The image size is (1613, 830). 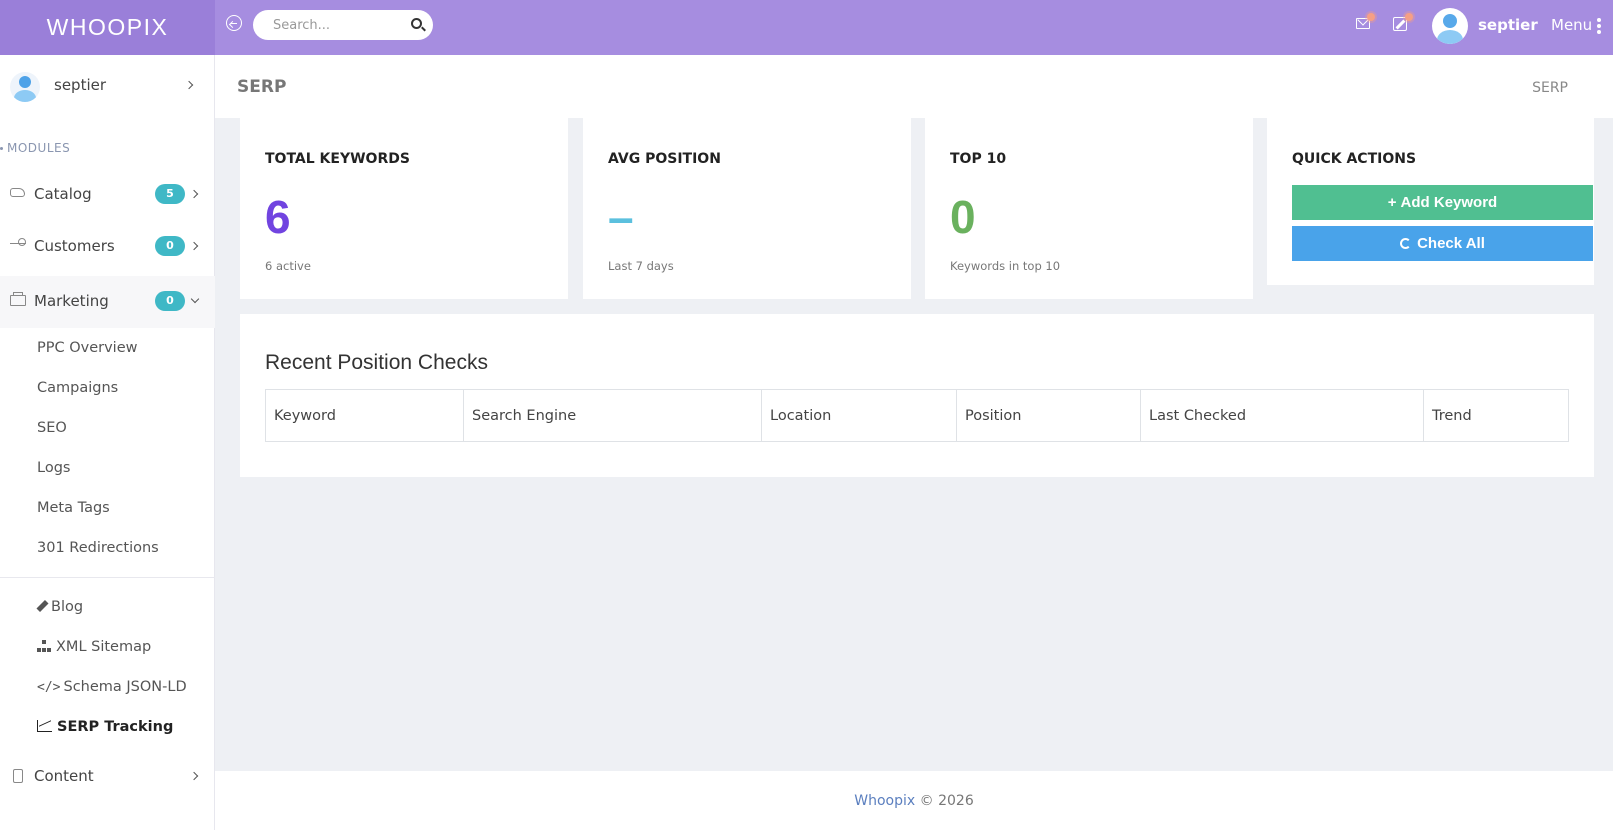 I want to click on page-title: SERP, so click(x=262, y=87).